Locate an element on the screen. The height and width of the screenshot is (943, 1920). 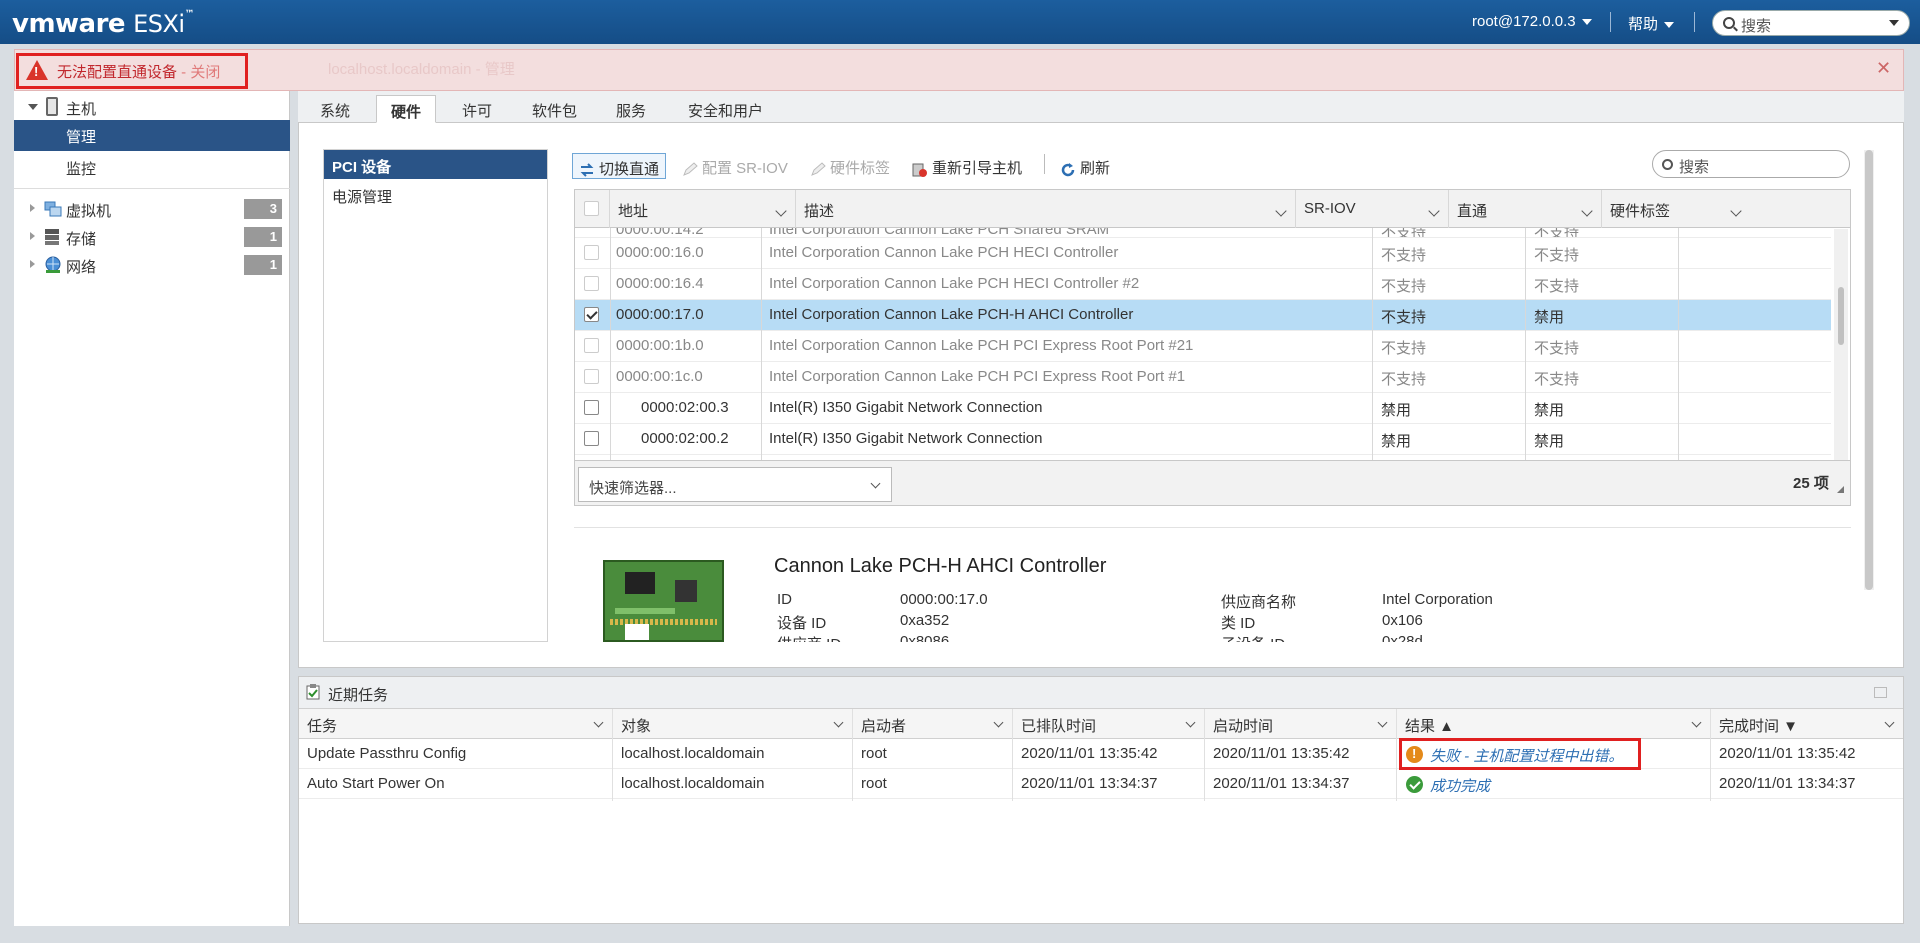
passthrough-cell: 禁用 is located at coordinates (1549, 410).